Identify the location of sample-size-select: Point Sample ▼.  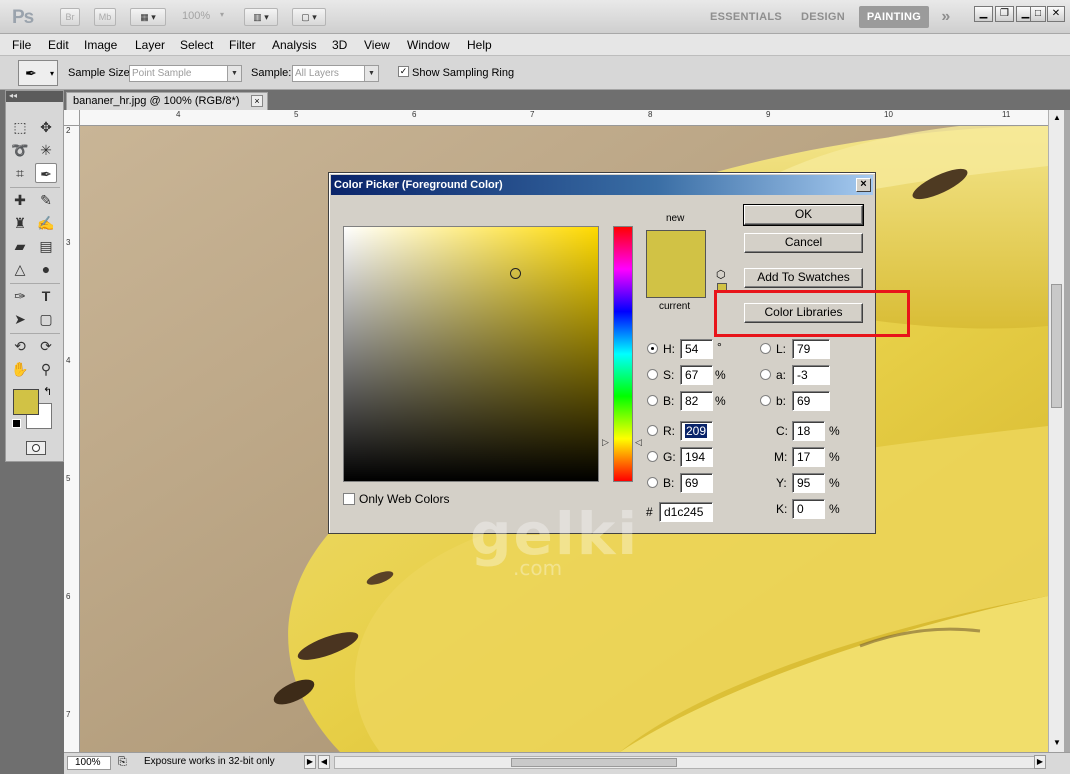
(185, 73).